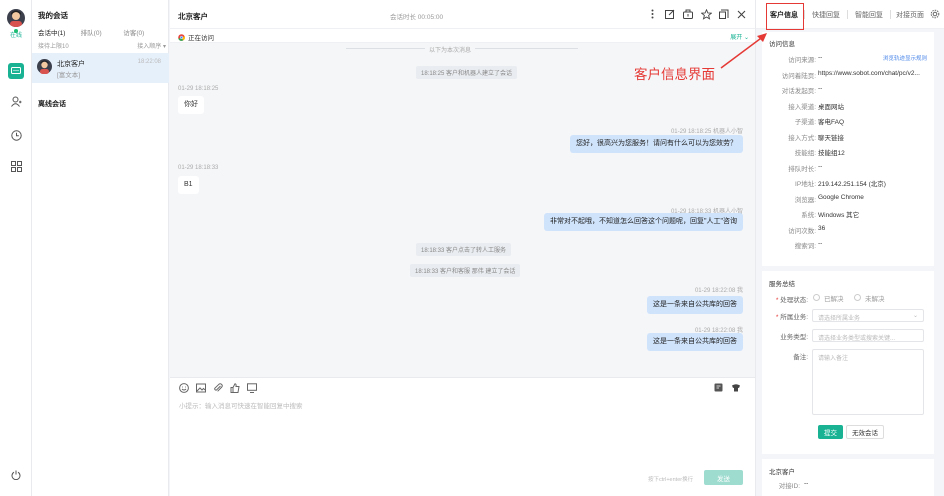  I want to click on message-meta: 01-29 18:18:25, so click(198, 89).